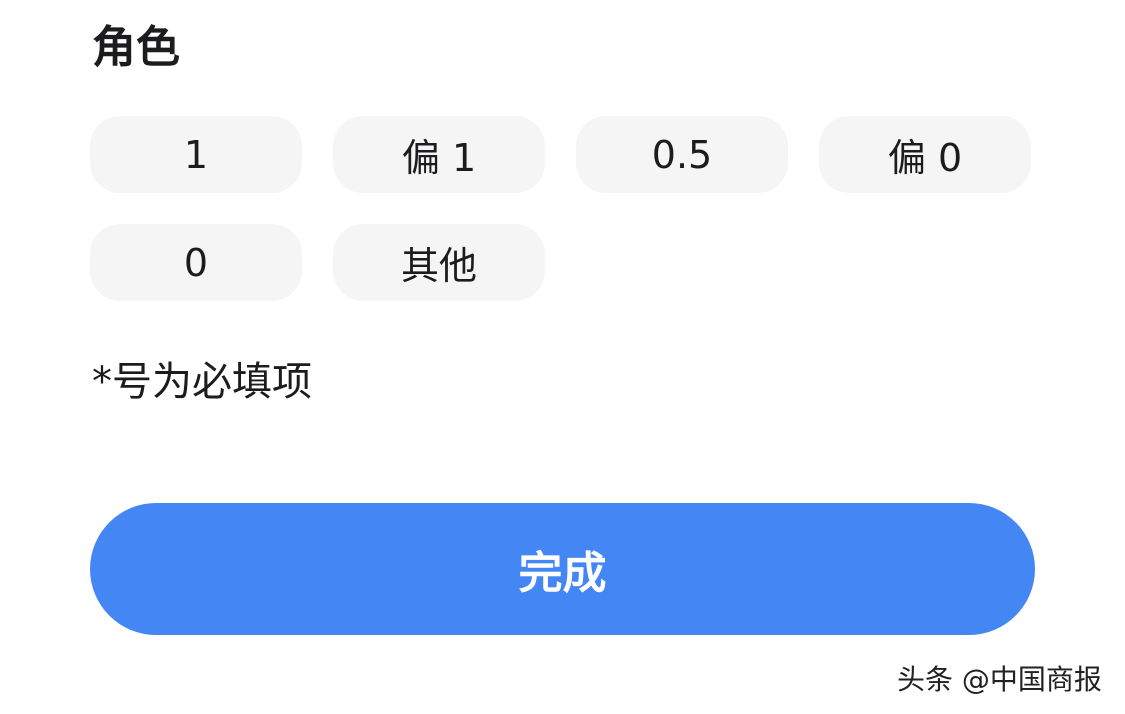  I want to click on required-fields-note: *号为必填项, so click(202, 382).